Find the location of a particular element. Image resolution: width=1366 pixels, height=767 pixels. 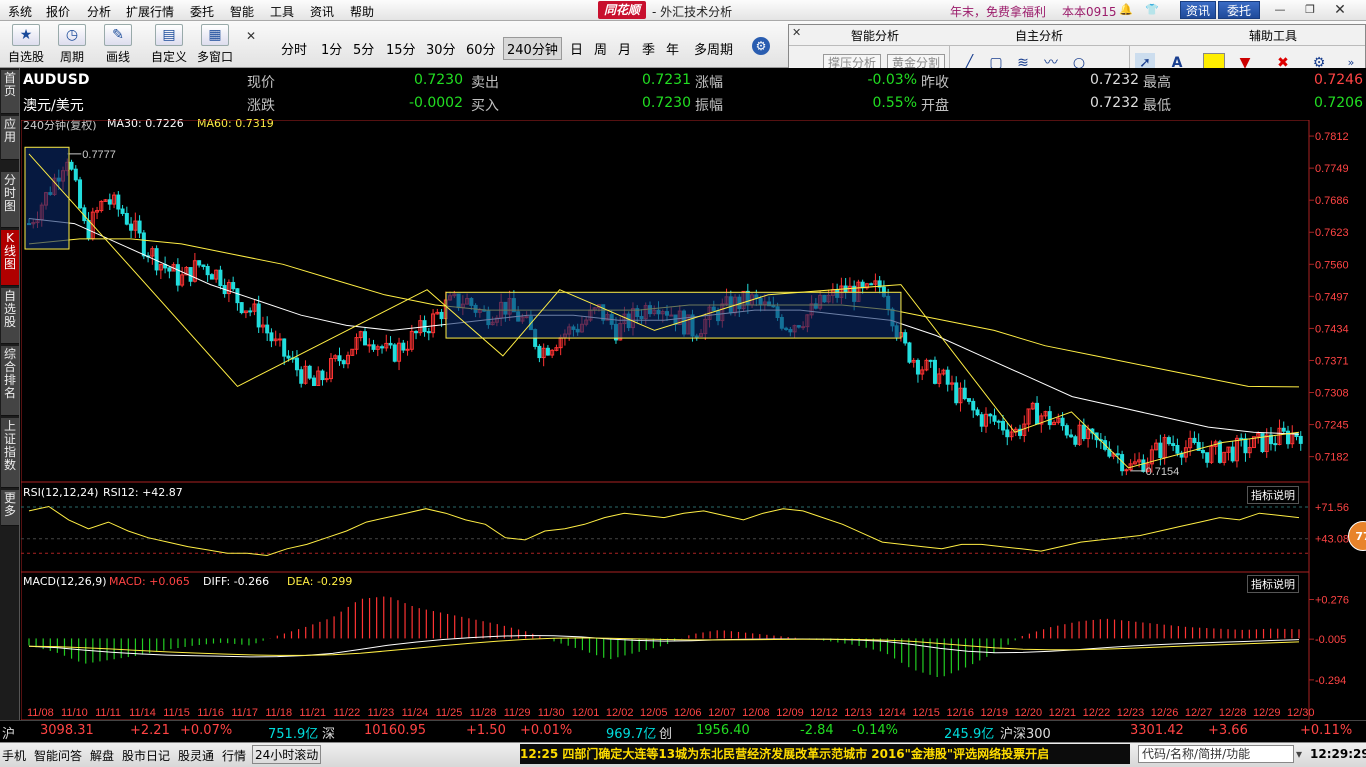

sidetab-kline: K线图 is located at coordinates (10, 258).